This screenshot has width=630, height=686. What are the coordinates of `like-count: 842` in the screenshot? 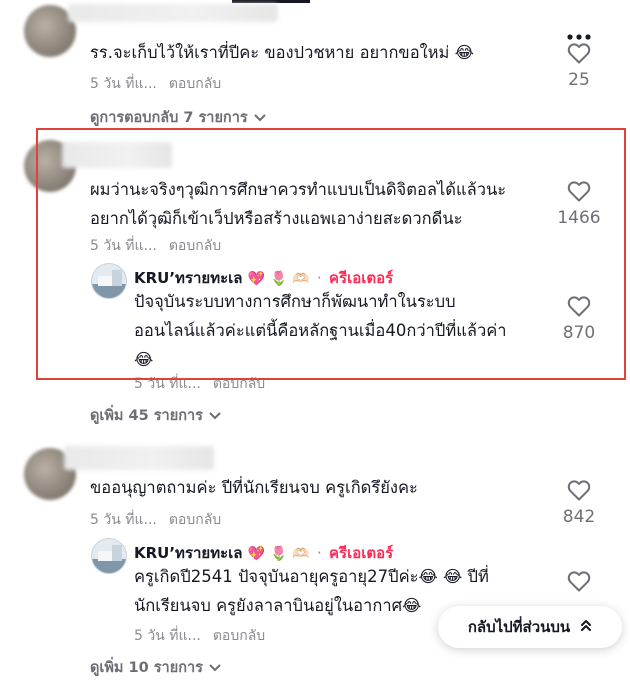 It's located at (579, 517).